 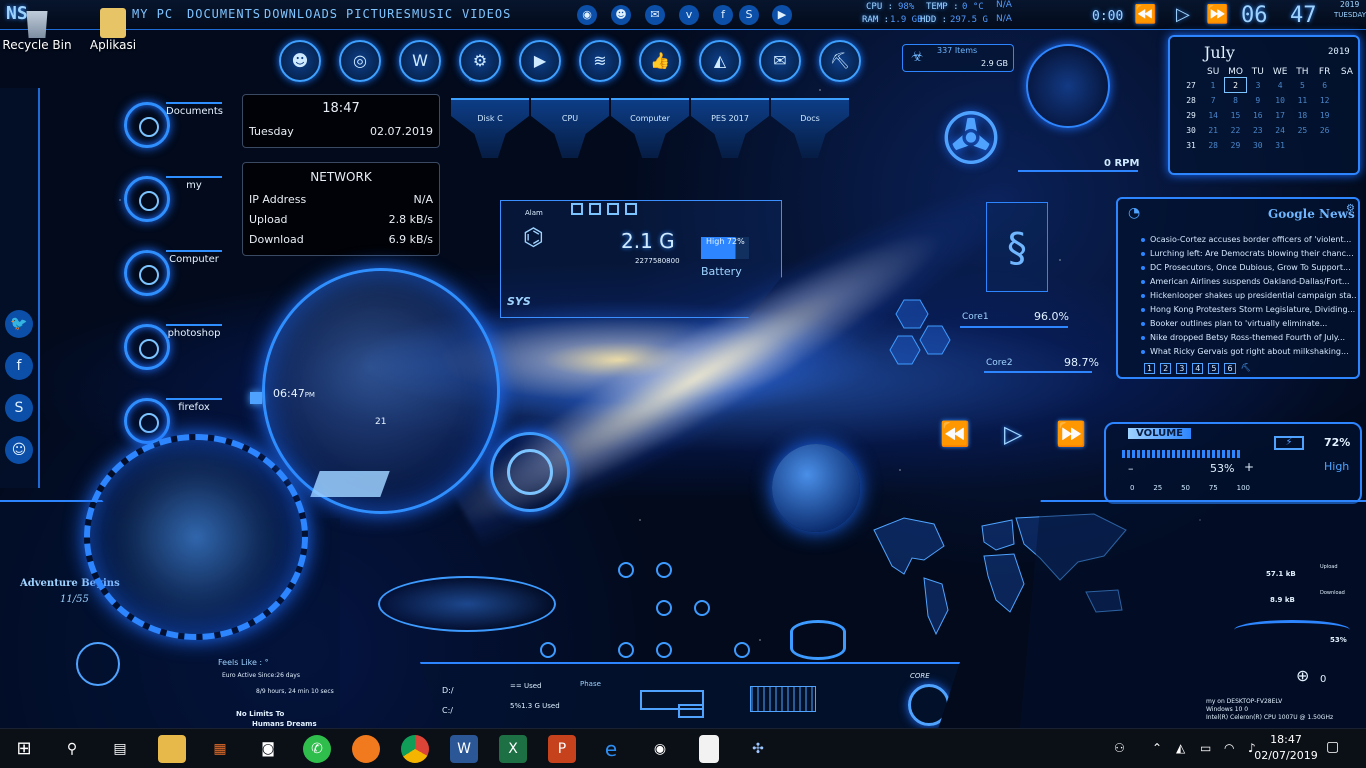 What do you see at coordinates (1258, 100) in the screenshot?
I see `calendar-day: 9` at bounding box center [1258, 100].